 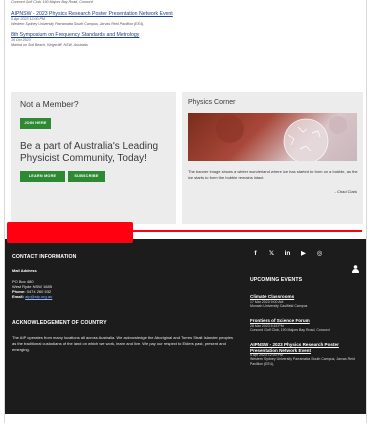 I want to click on redaction-box, so click(x=70, y=232).